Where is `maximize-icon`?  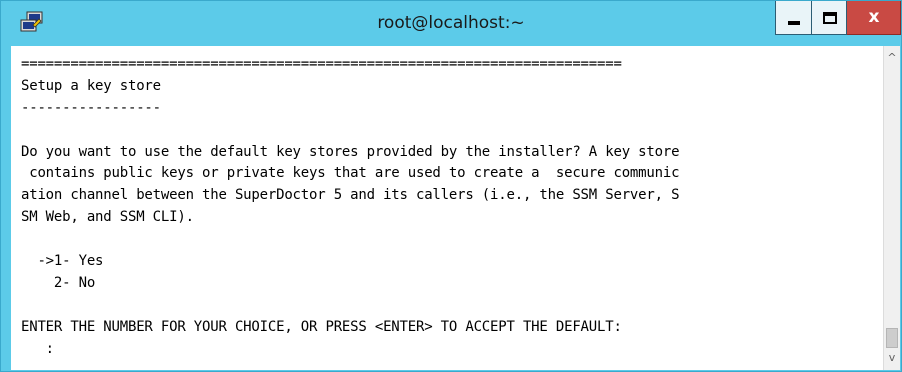 maximize-icon is located at coordinates (830, 18).